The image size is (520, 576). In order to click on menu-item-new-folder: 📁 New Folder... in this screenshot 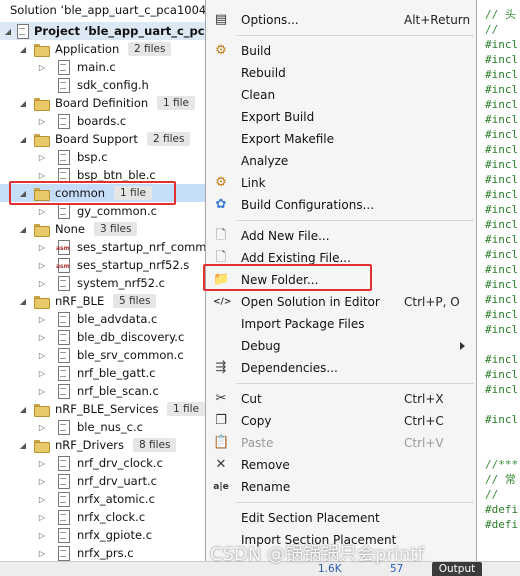, I will do `click(341, 280)`.